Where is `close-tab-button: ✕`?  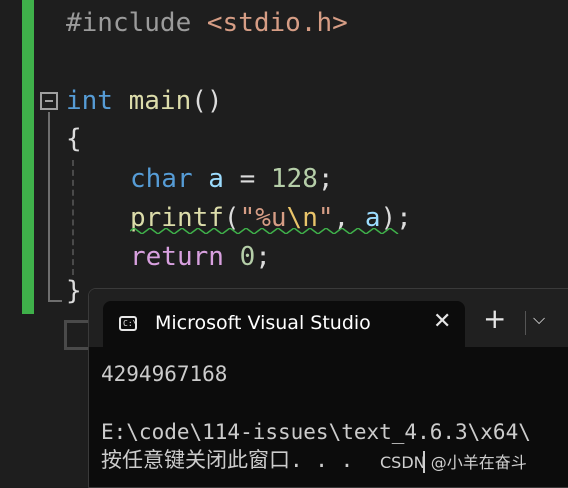
close-tab-button: ✕ is located at coordinates (442, 321).